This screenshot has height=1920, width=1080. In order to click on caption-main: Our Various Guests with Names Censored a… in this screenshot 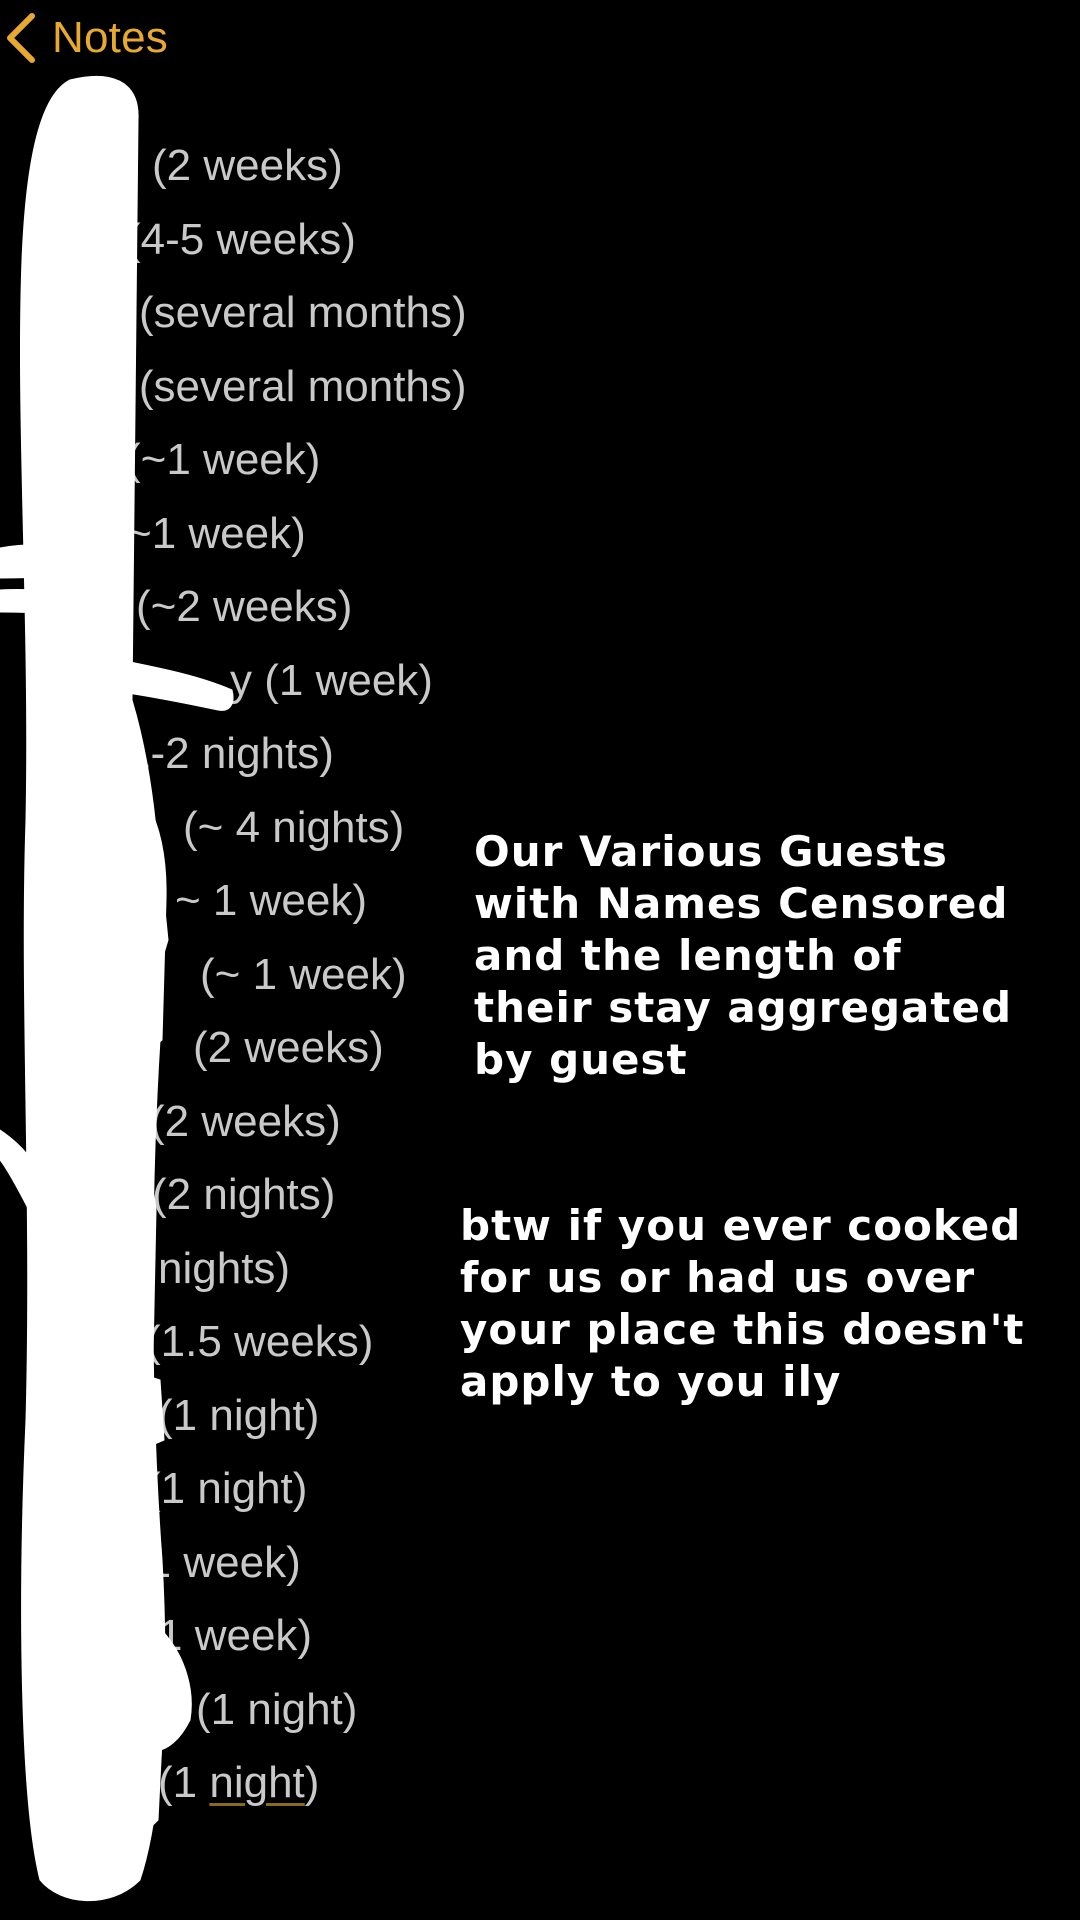, I will do `click(743, 956)`.